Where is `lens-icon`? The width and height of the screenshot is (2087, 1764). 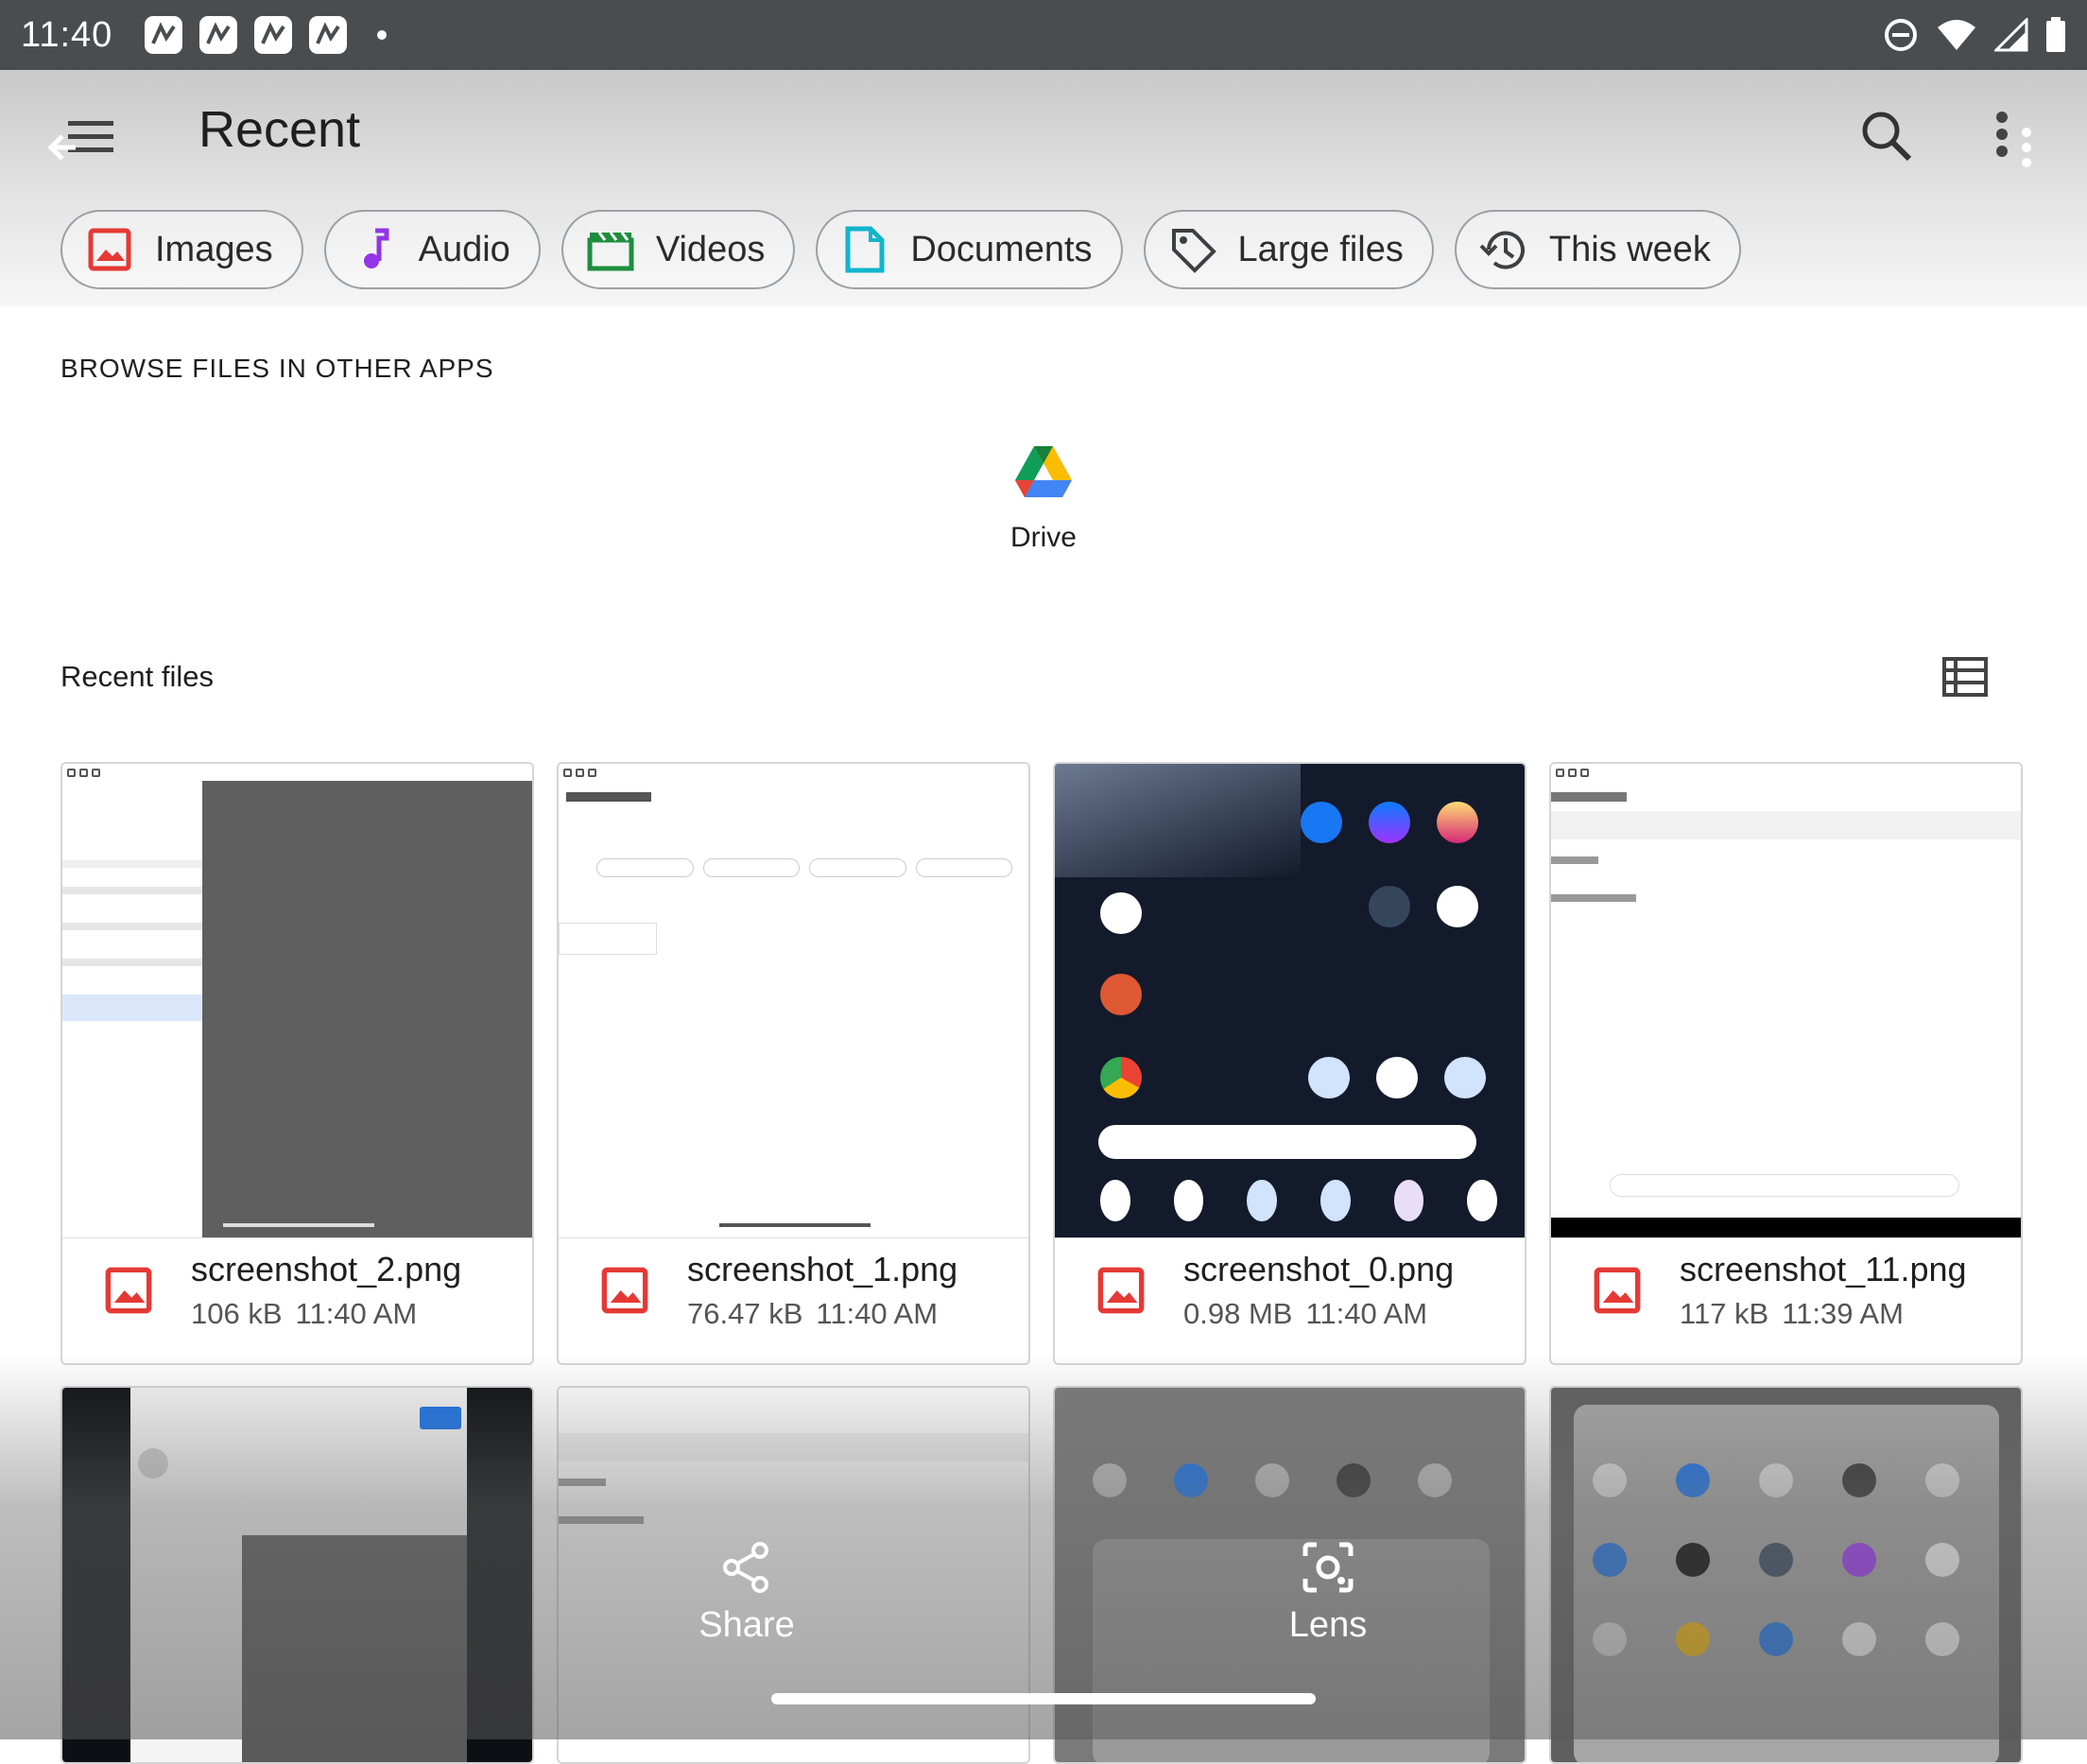
lens-icon is located at coordinates (1328, 1567).